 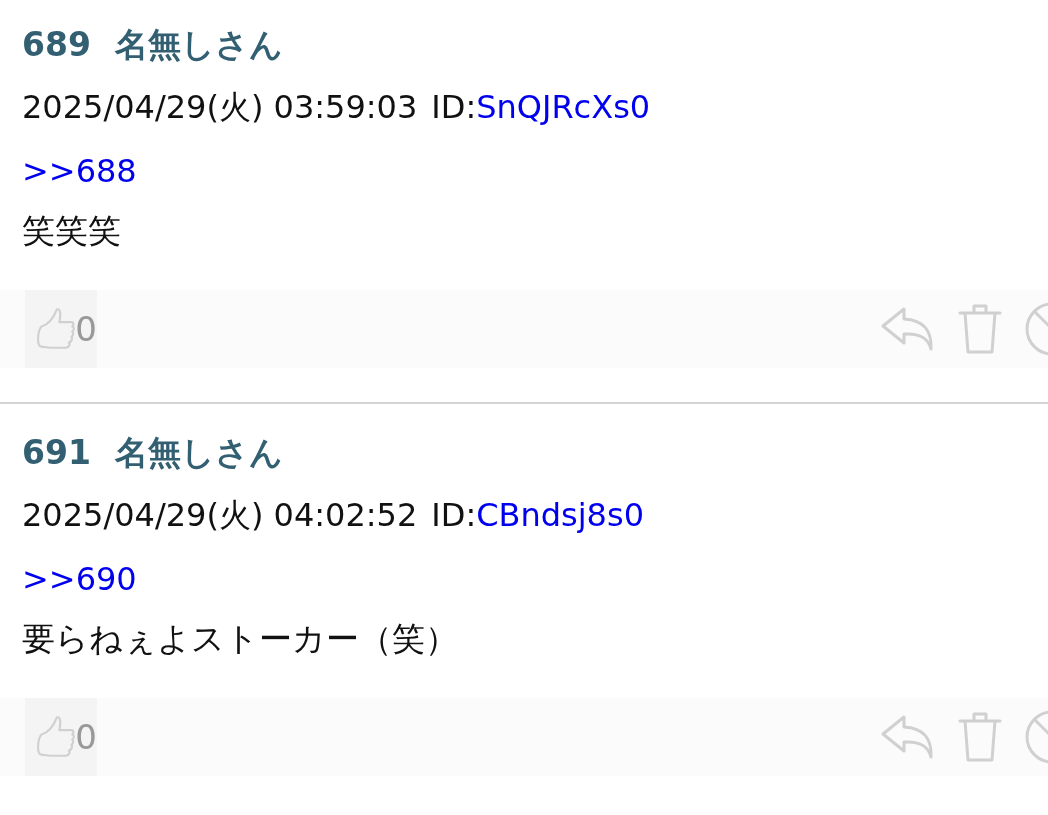 What do you see at coordinates (79, 579) in the screenshot?
I see `reply-anchor-link: >>690` at bounding box center [79, 579].